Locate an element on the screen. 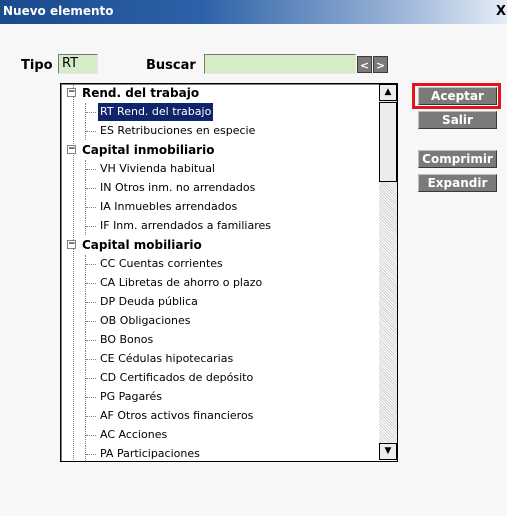 The width and height of the screenshot is (507, 516). tree-item-label: ES Retribuciones en especie is located at coordinates (178, 130).